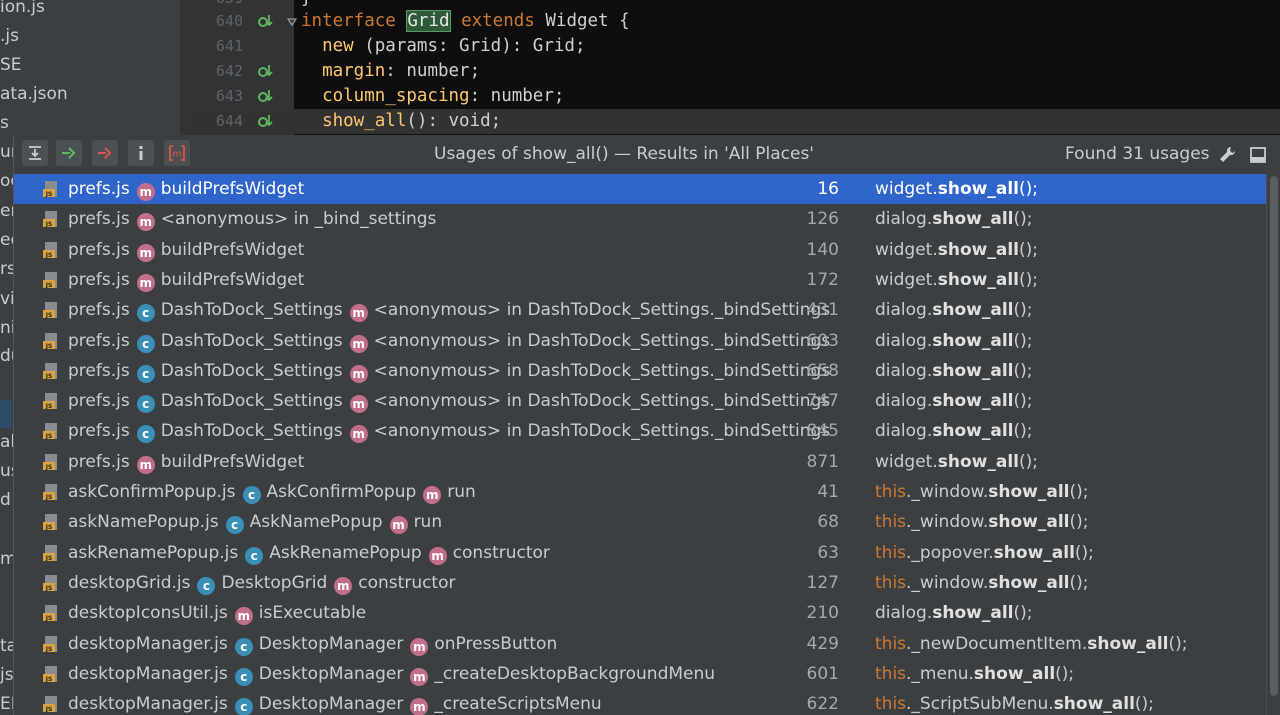 This screenshot has height=715, width=1280. Describe the element at coordinates (496, 643) in the screenshot. I see `method-name: onPressButton` at that location.